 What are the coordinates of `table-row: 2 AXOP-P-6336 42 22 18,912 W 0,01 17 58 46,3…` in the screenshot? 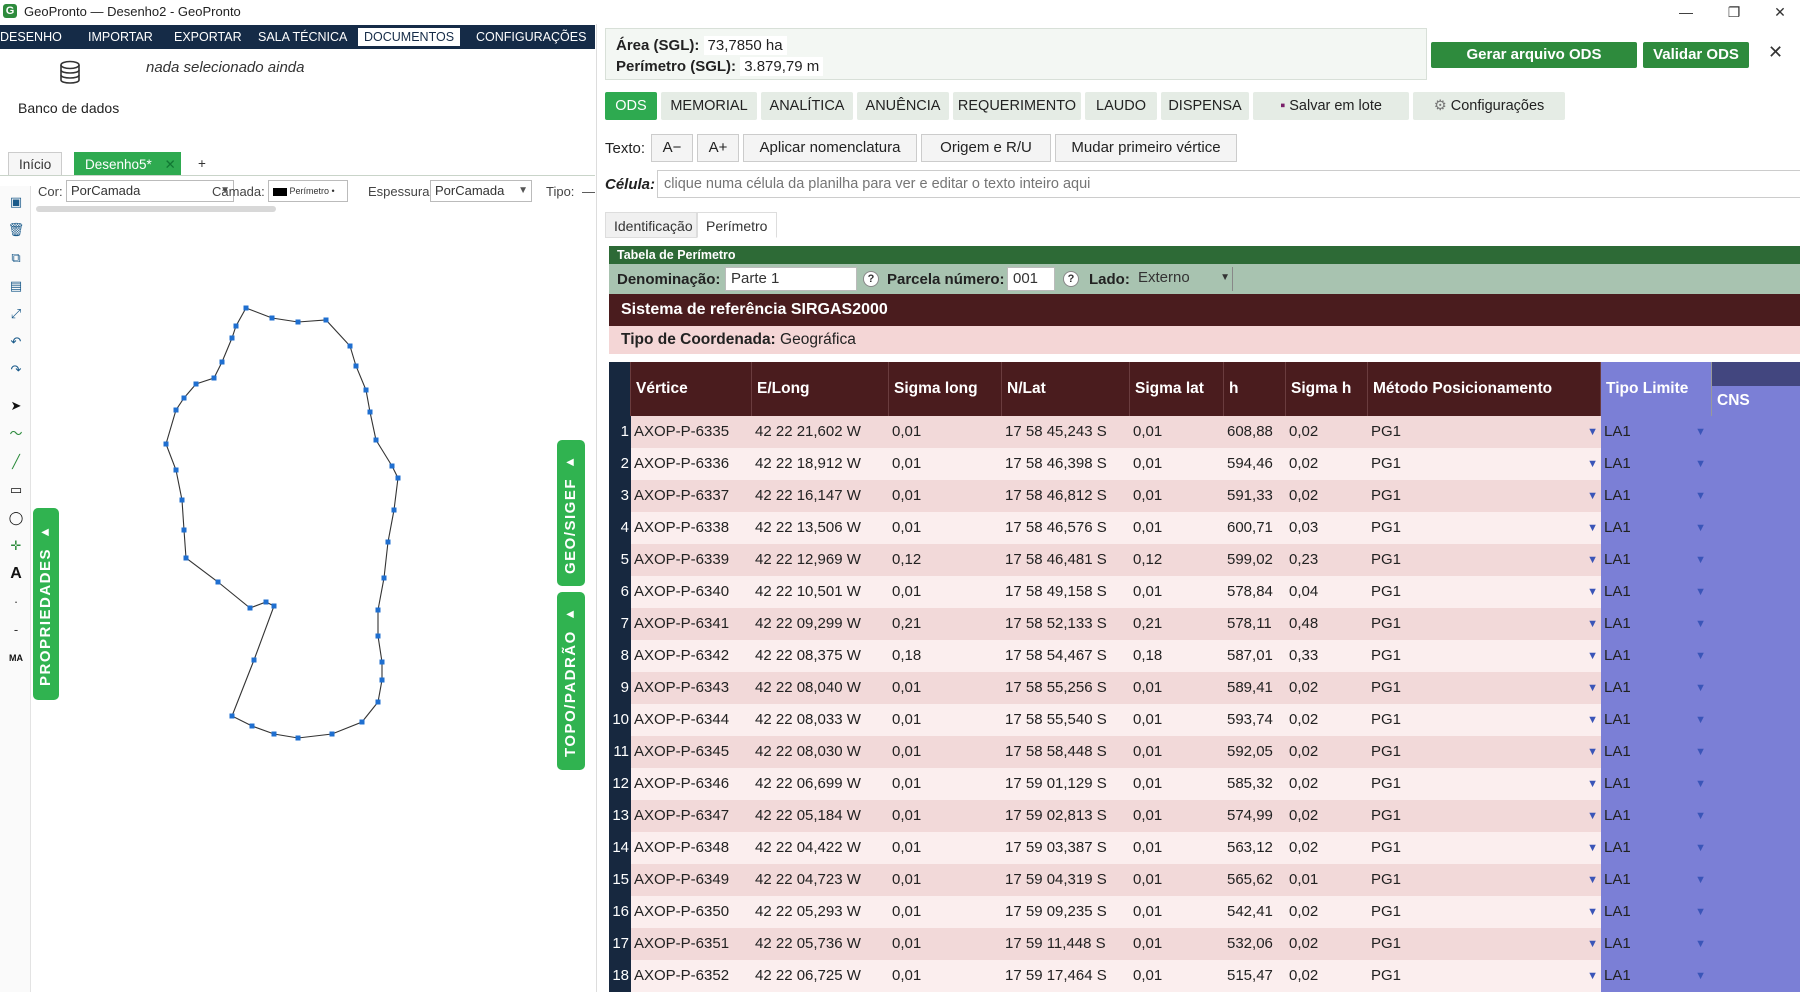 It's located at (1204, 464).